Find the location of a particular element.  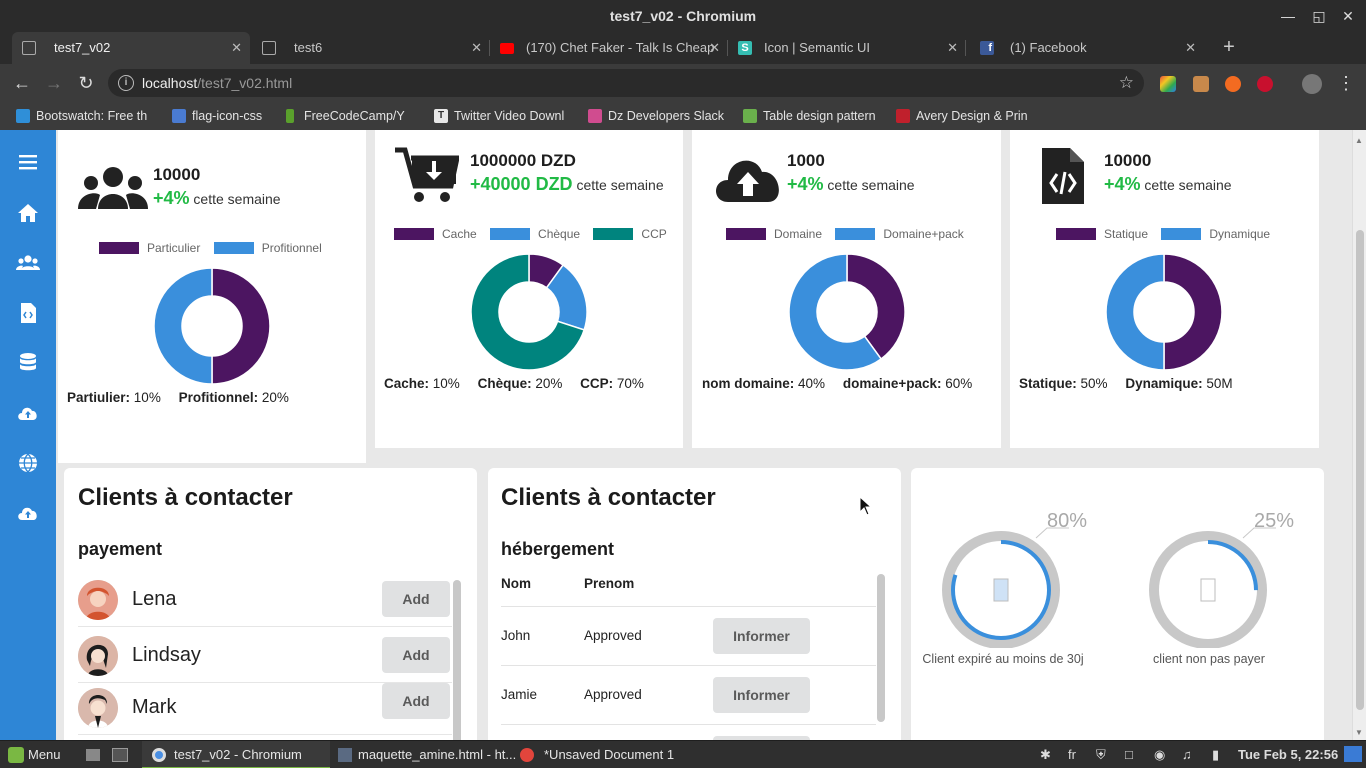

workspace-switcher-icon is located at coordinates (1353, 754).